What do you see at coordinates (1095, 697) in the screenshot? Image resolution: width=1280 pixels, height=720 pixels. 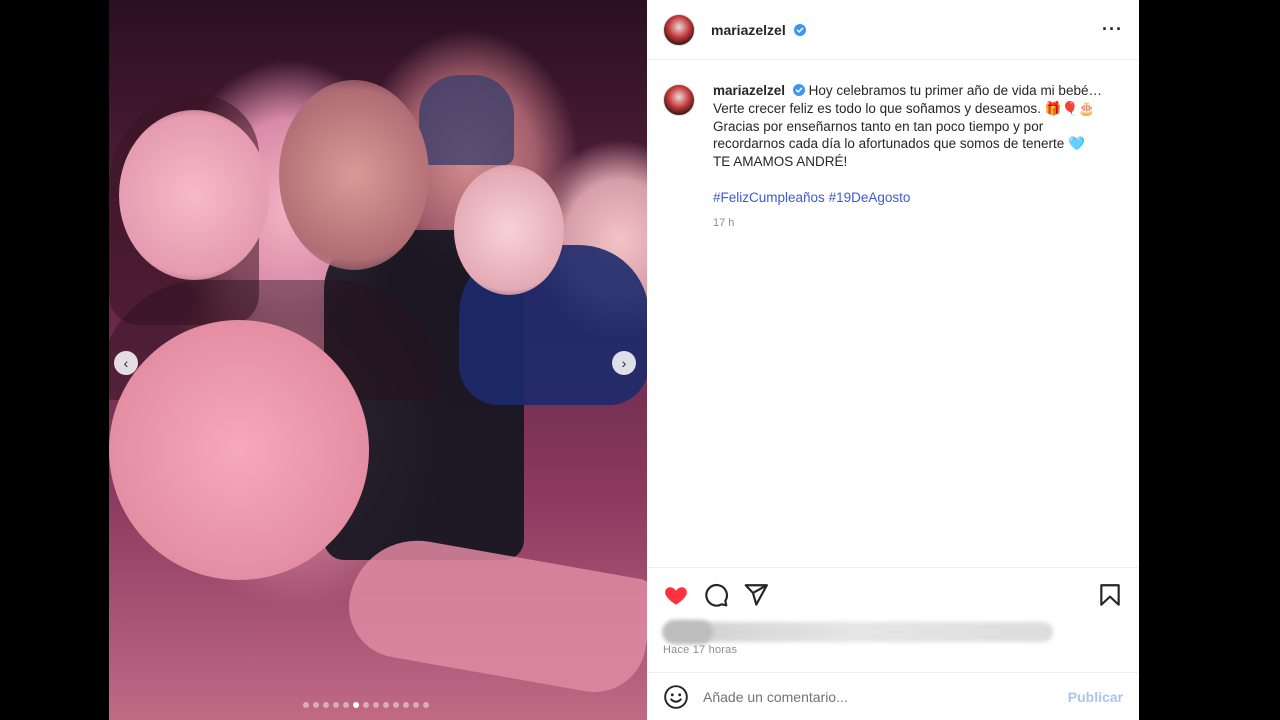 I see `publish-button: Publicar` at bounding box center [1095, 697].